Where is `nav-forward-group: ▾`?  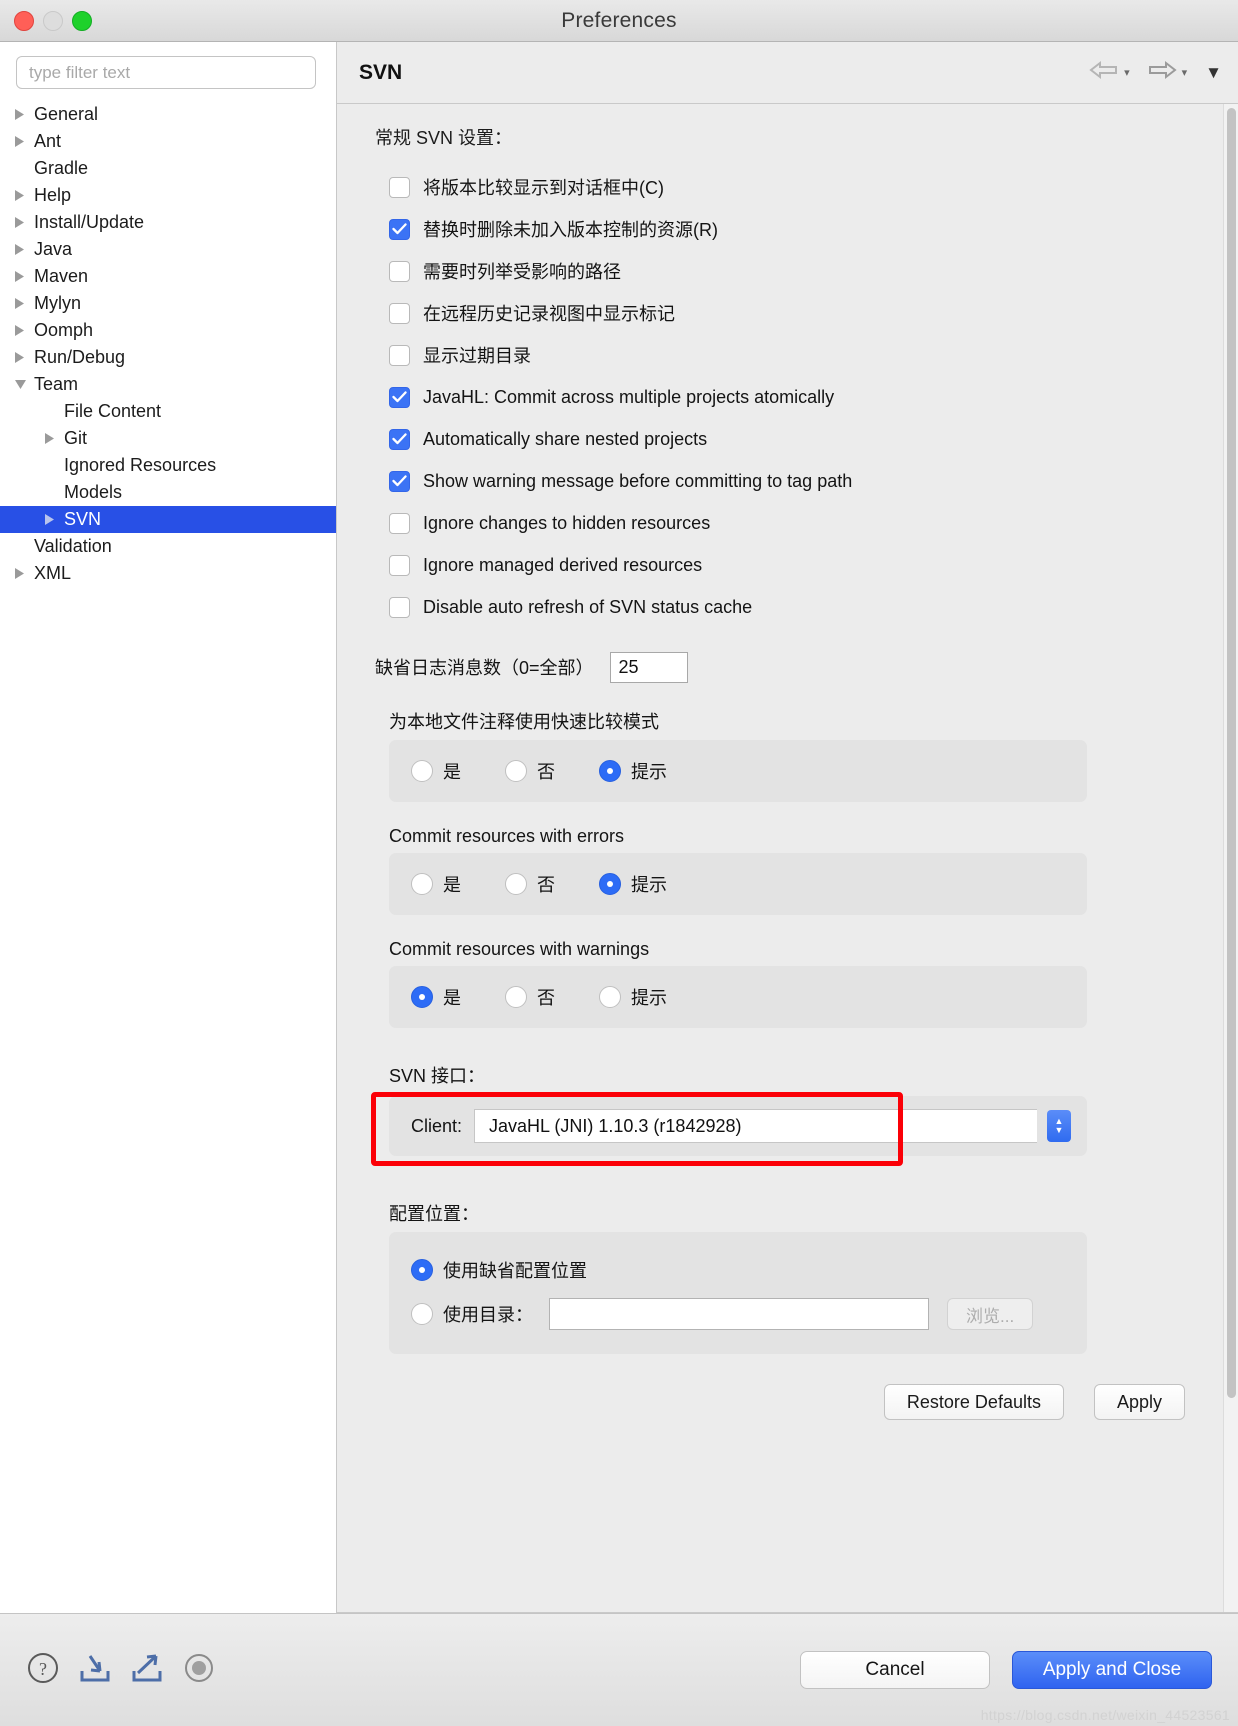
nav-forward-group: ▾ is located at coordinates (1167, 72).